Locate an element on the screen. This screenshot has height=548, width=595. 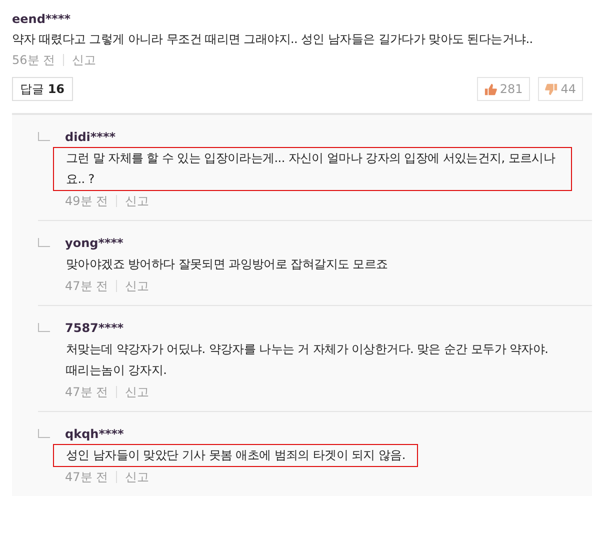
comment-text: 약자 때렸다고 그렇게 아니라 무조건 때리면 그래야지.. 성인 남자들은 길가다가 맞아도 된다는거냐.. is located at coordinates (273, 39).